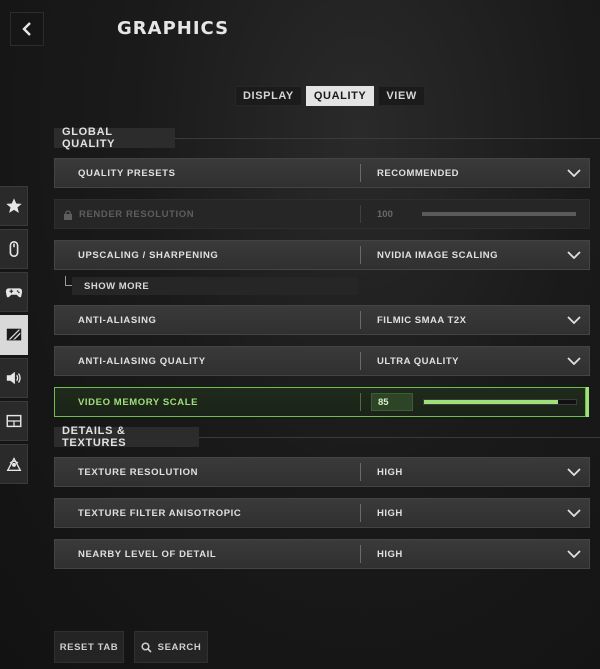 The width and height of the screenshot is (600, 669). Describe the element at coordinates (340, 96) in the screenshot. I see `tab-quality: QUALITY` at that location.